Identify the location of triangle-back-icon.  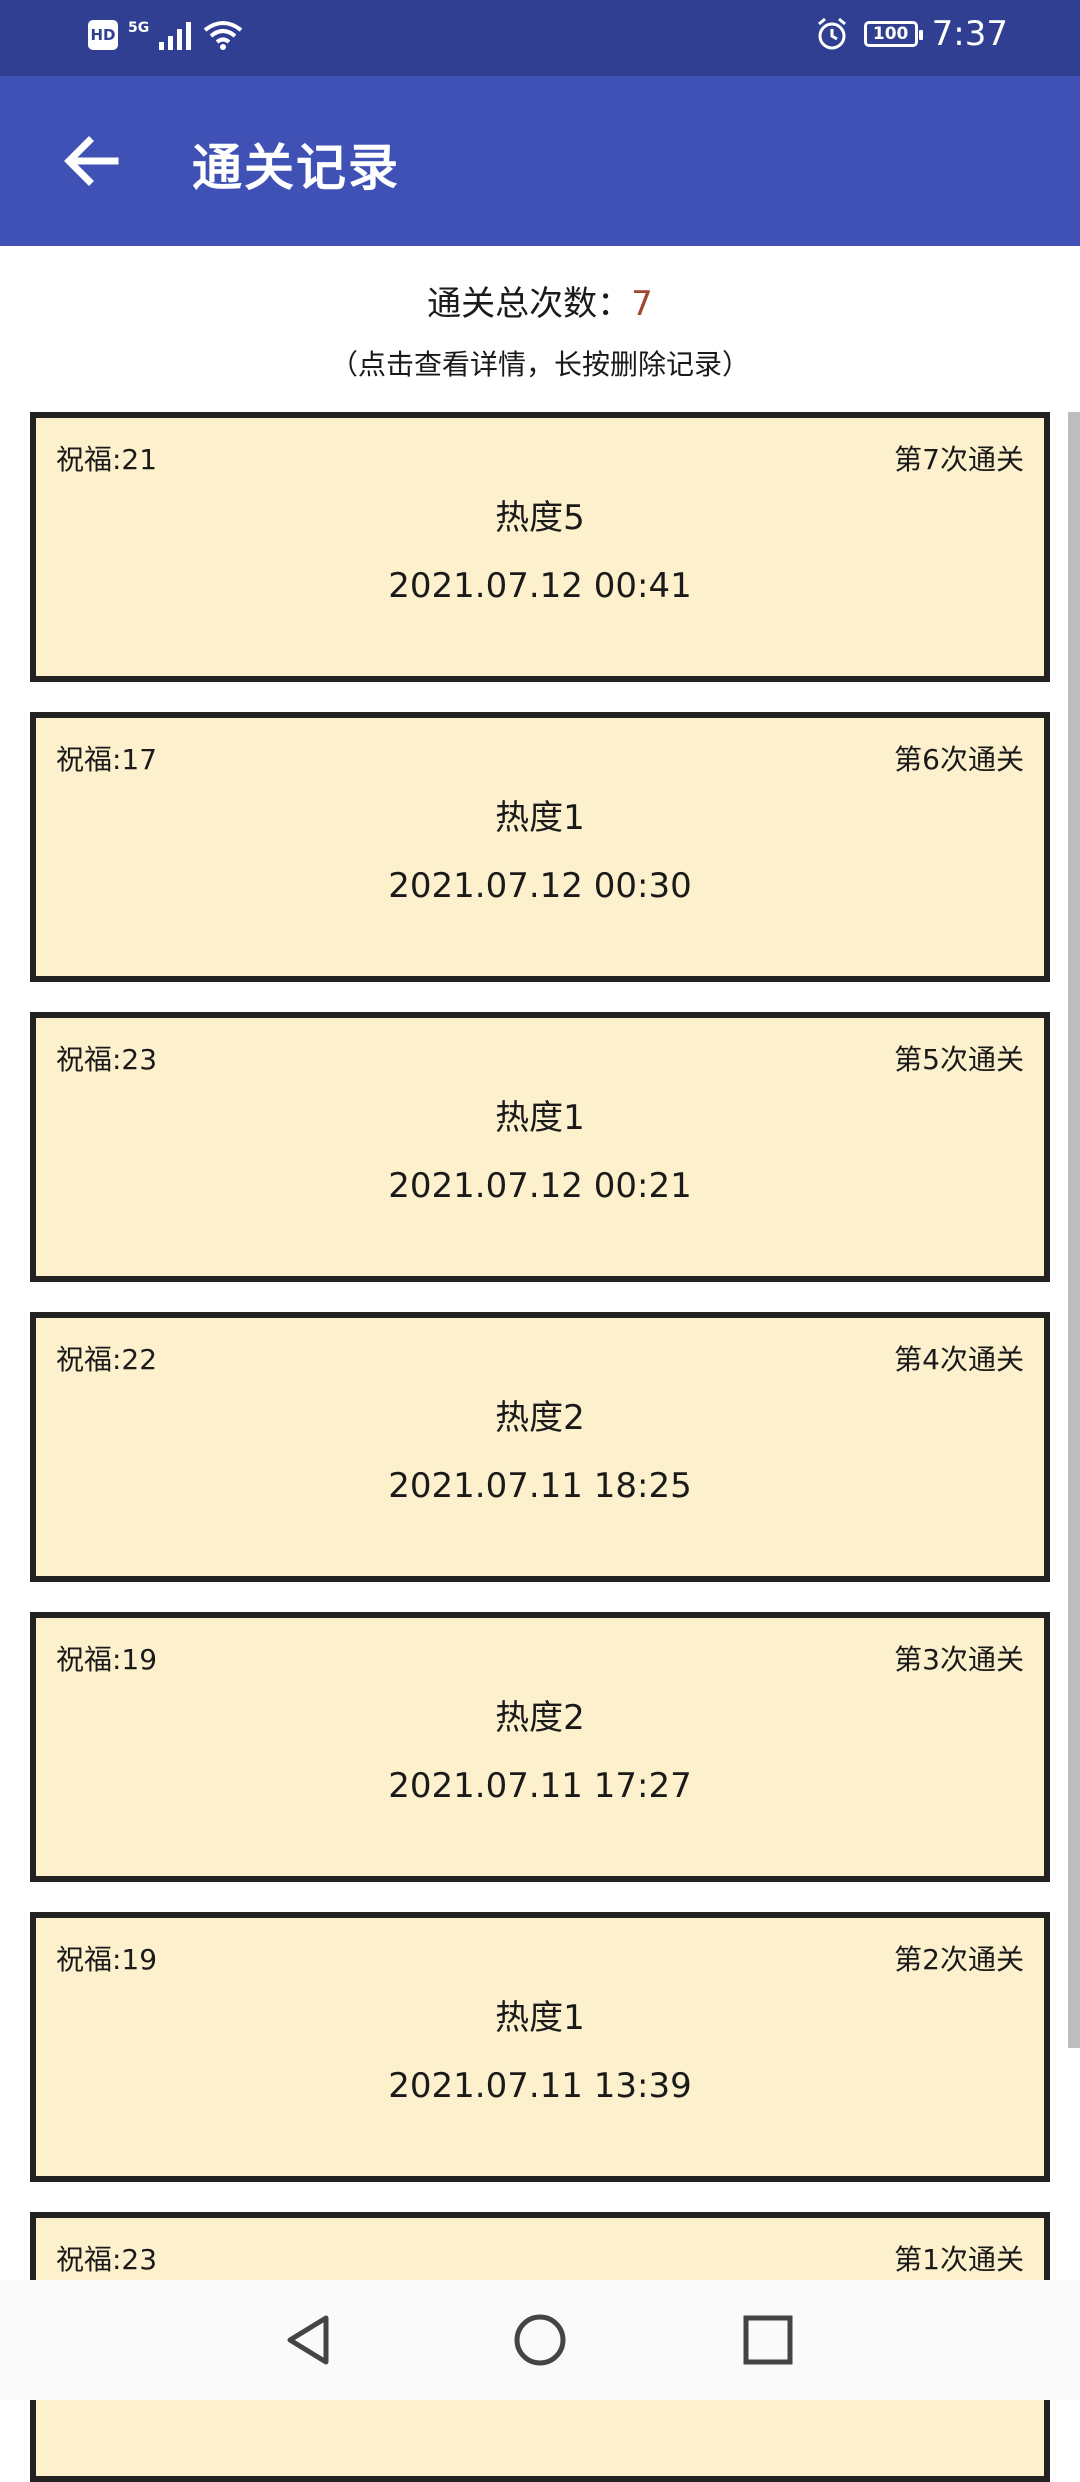
(308, 2340).